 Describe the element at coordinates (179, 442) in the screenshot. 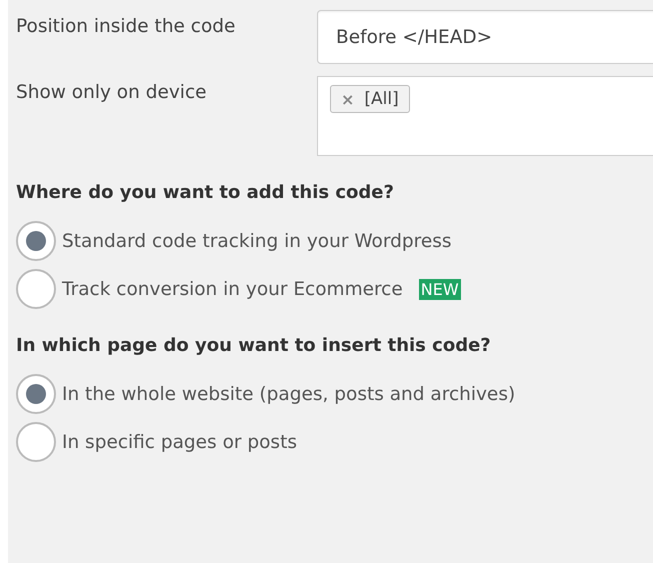

I see `option-label: In specific pages or posts` at that location.